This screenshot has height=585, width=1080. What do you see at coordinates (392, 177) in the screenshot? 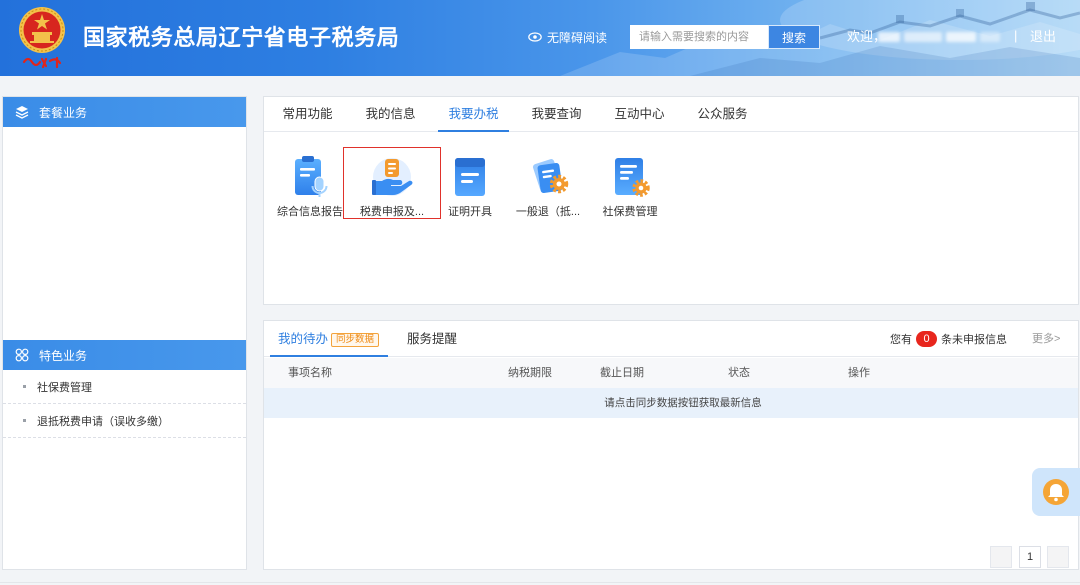
I see `hand-coin-icon` at bounding box center [392, 177].